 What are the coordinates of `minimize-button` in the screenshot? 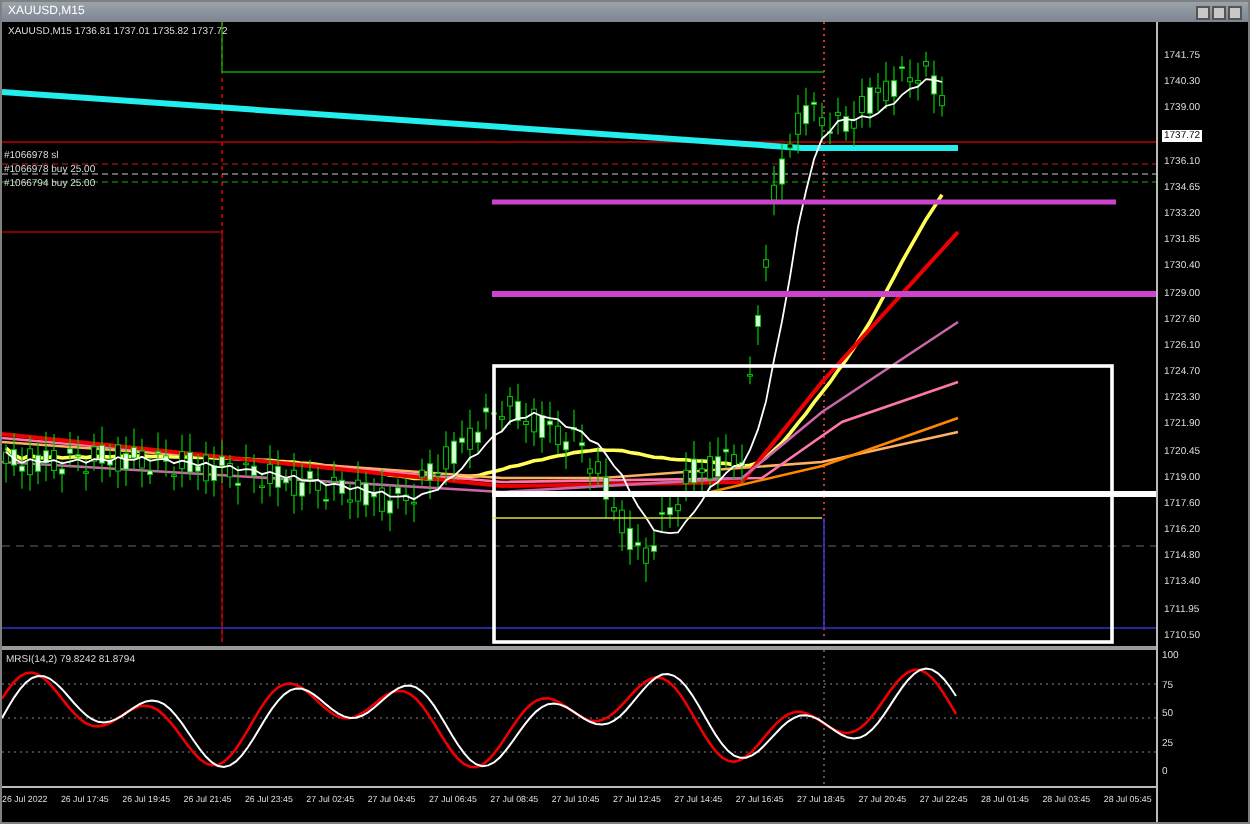 It's located at (1203, 12).